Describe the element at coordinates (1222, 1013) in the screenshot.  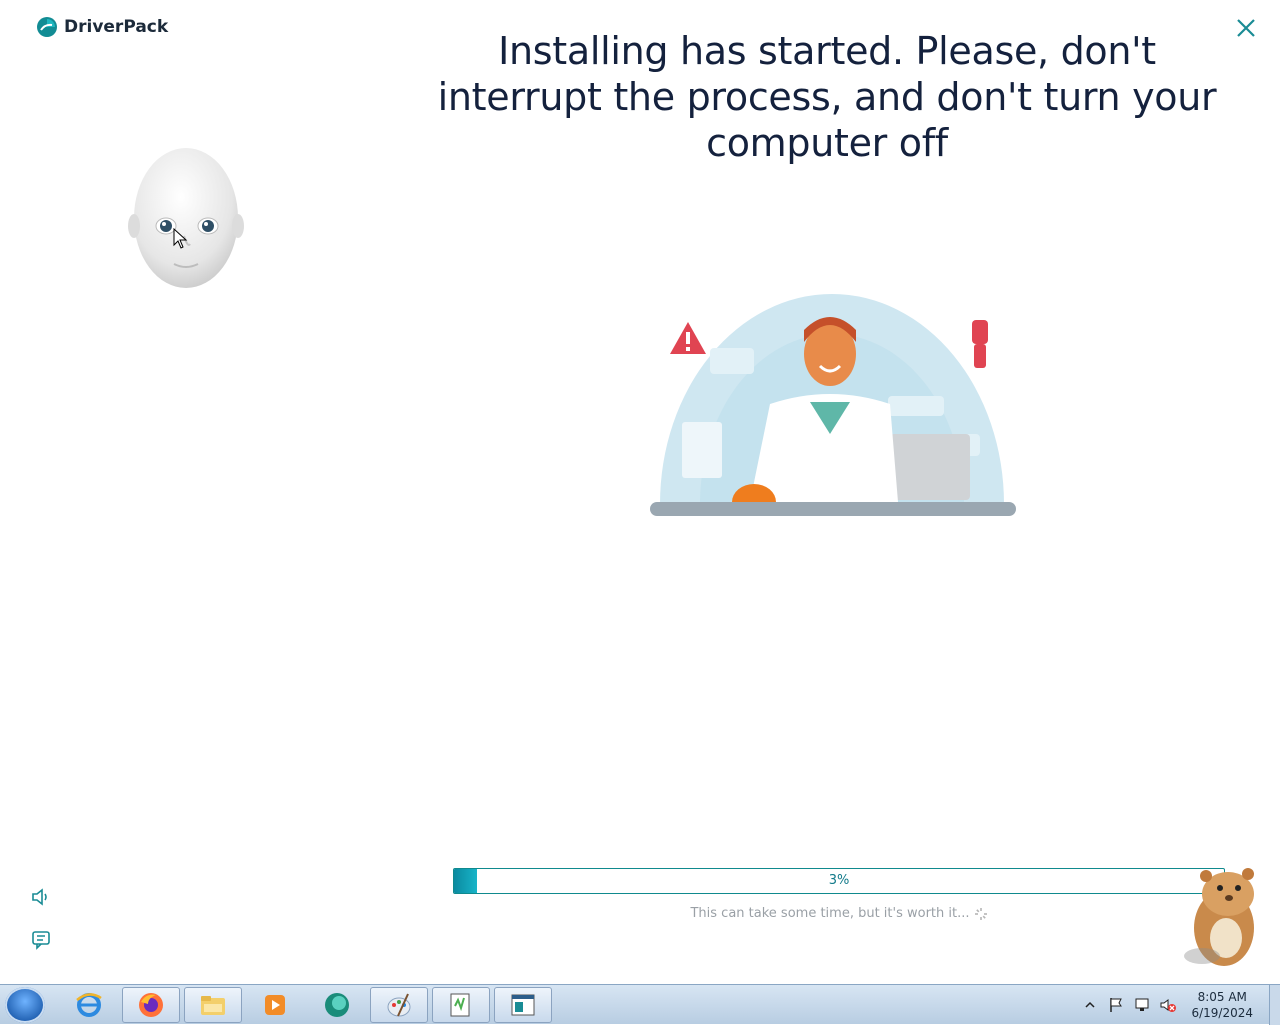
I see `clock-date: 6/19/2024` at that location.